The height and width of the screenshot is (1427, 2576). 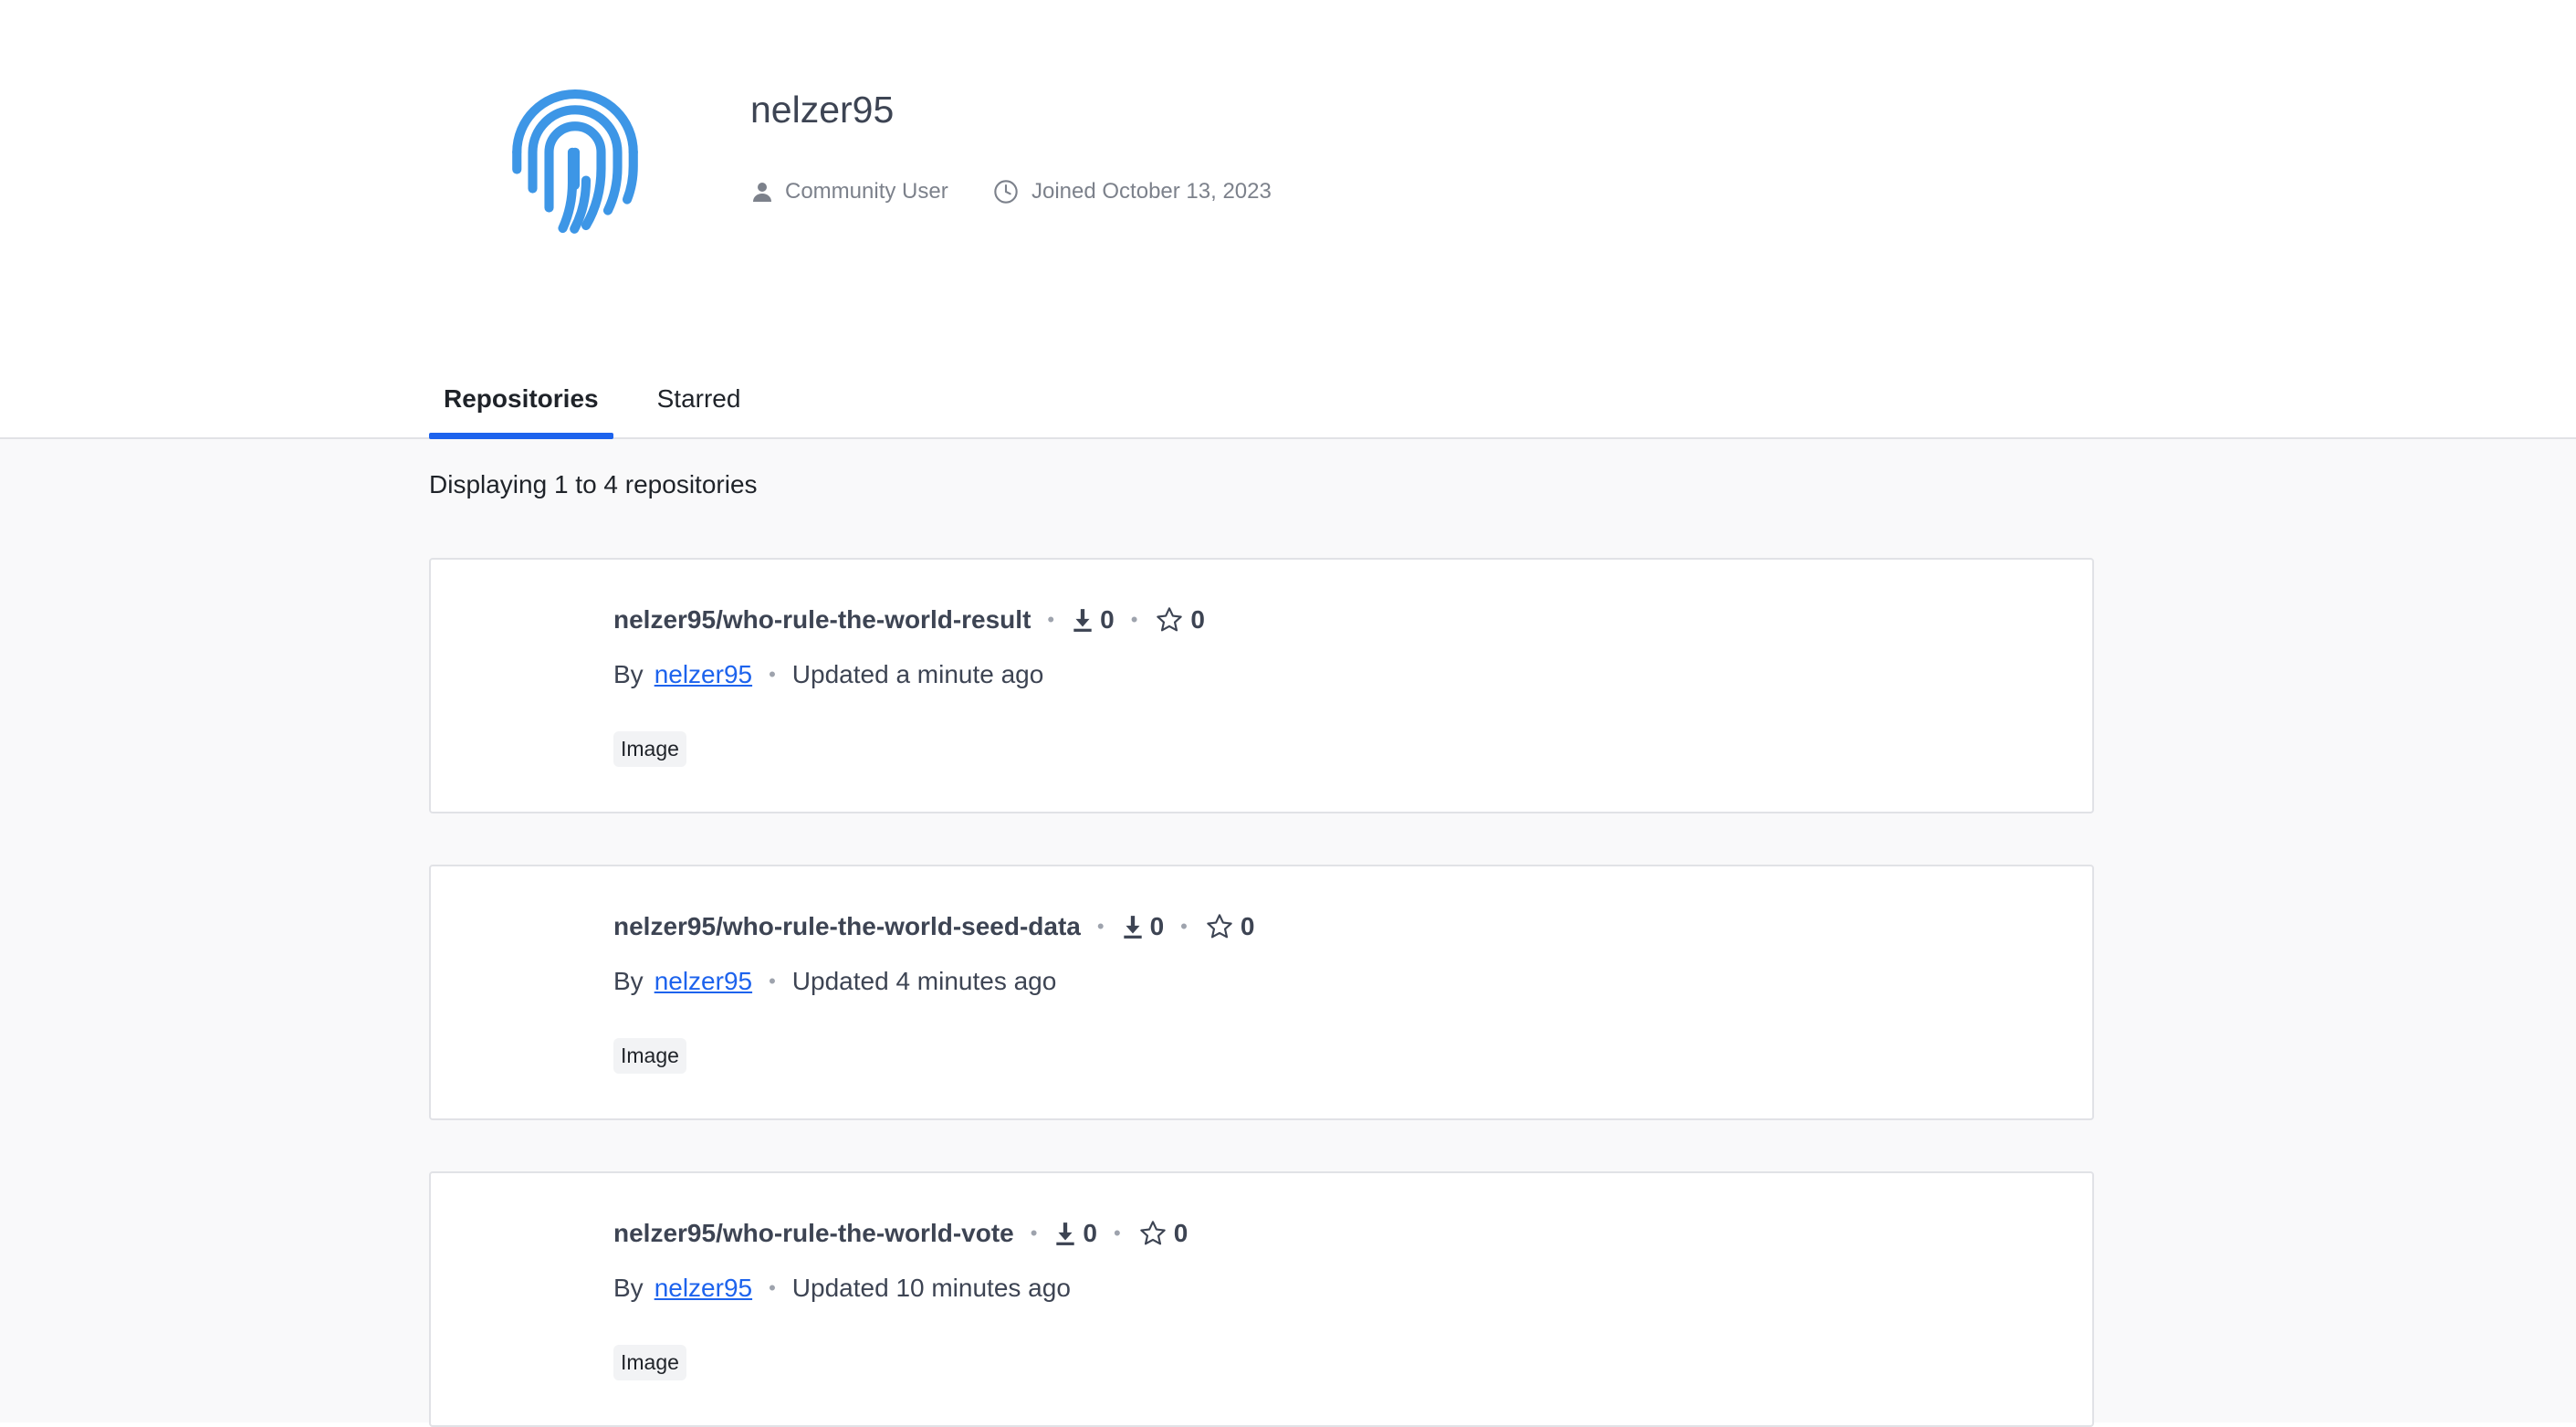 What do you see at coordinates (1006, 192) in the screenshot?
I see `clock-icon` at bounding box center [1006, 192].